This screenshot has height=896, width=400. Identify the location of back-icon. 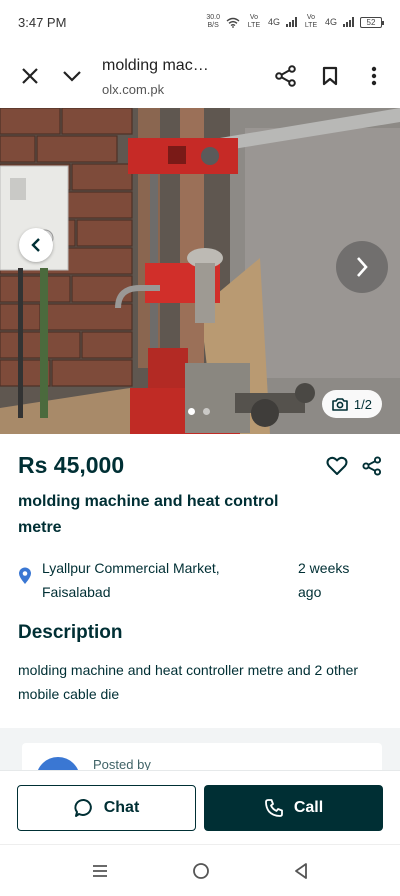
(301, 871).